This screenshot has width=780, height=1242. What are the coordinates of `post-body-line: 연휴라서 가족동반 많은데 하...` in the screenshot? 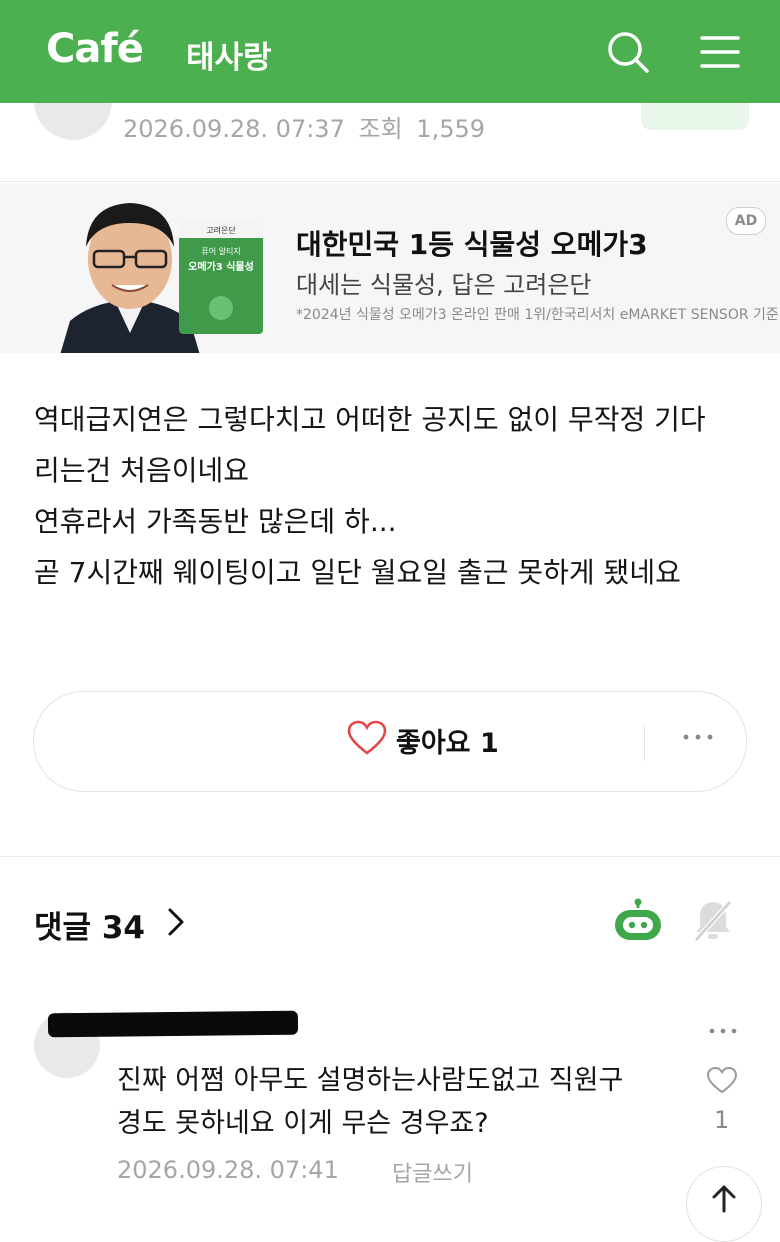 It's located at (215, 521).